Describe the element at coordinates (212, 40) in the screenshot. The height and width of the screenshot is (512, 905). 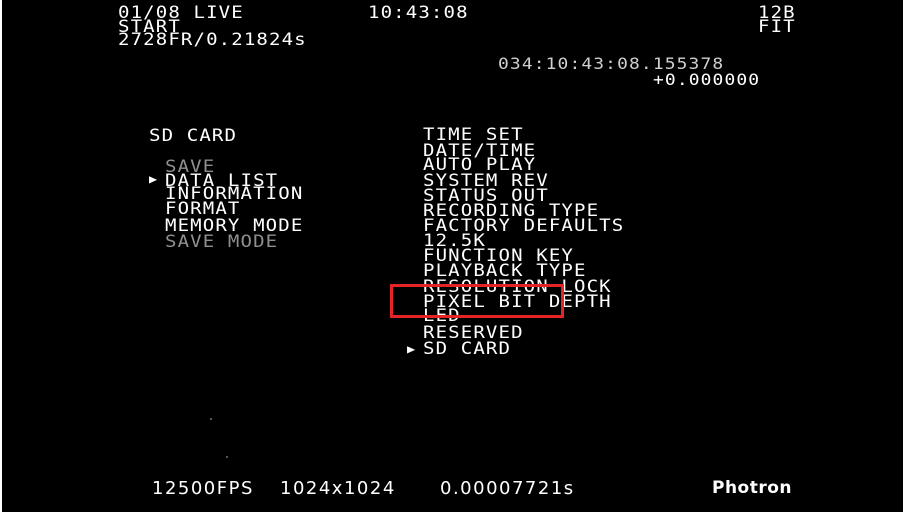
I see `frame-count: 2728FR/0.21824s` at that location.